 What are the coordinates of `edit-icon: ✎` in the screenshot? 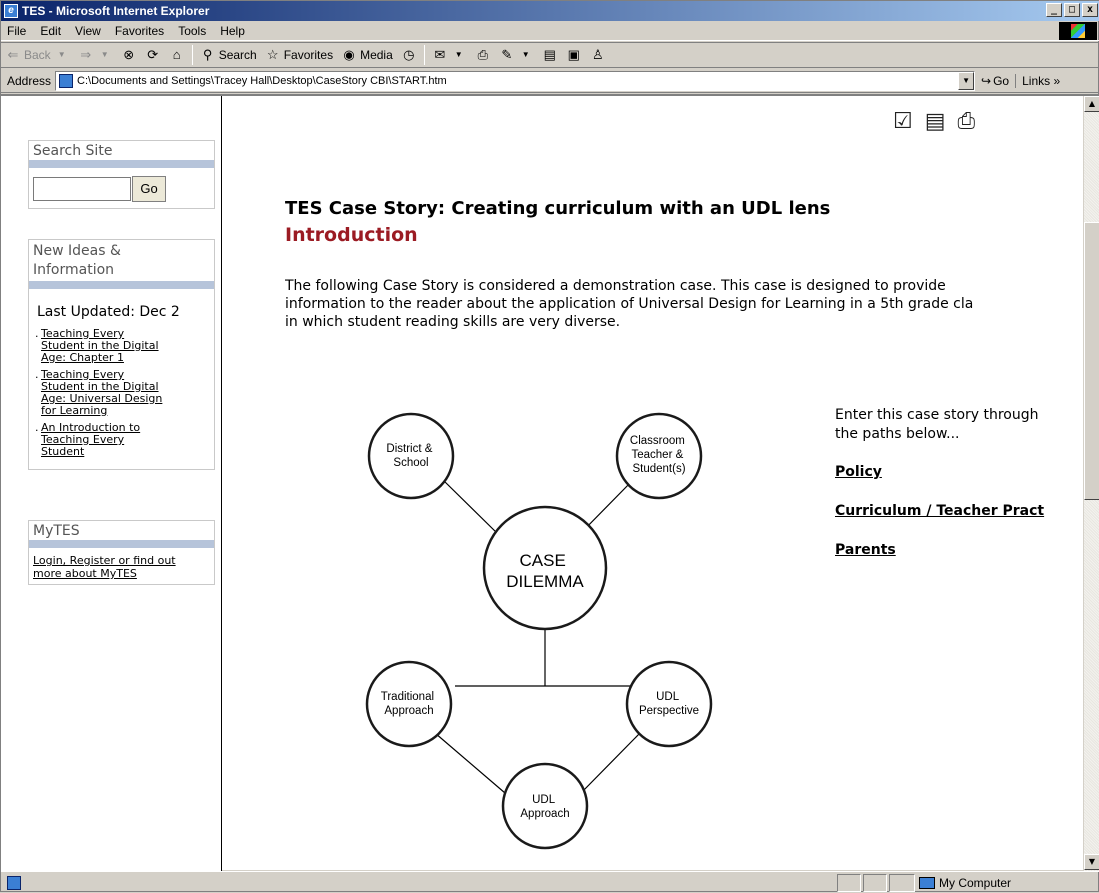 It's located at (507, 54).